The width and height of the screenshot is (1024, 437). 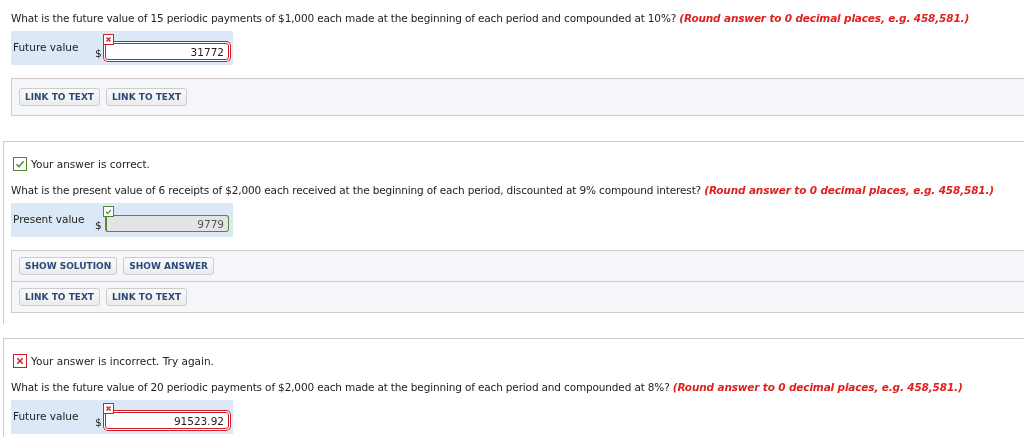 What do you see at coordinates (68, 266) in the screenshot?
I see `link-button: SHOW SOLUTION` at bounding box center [68, 266].